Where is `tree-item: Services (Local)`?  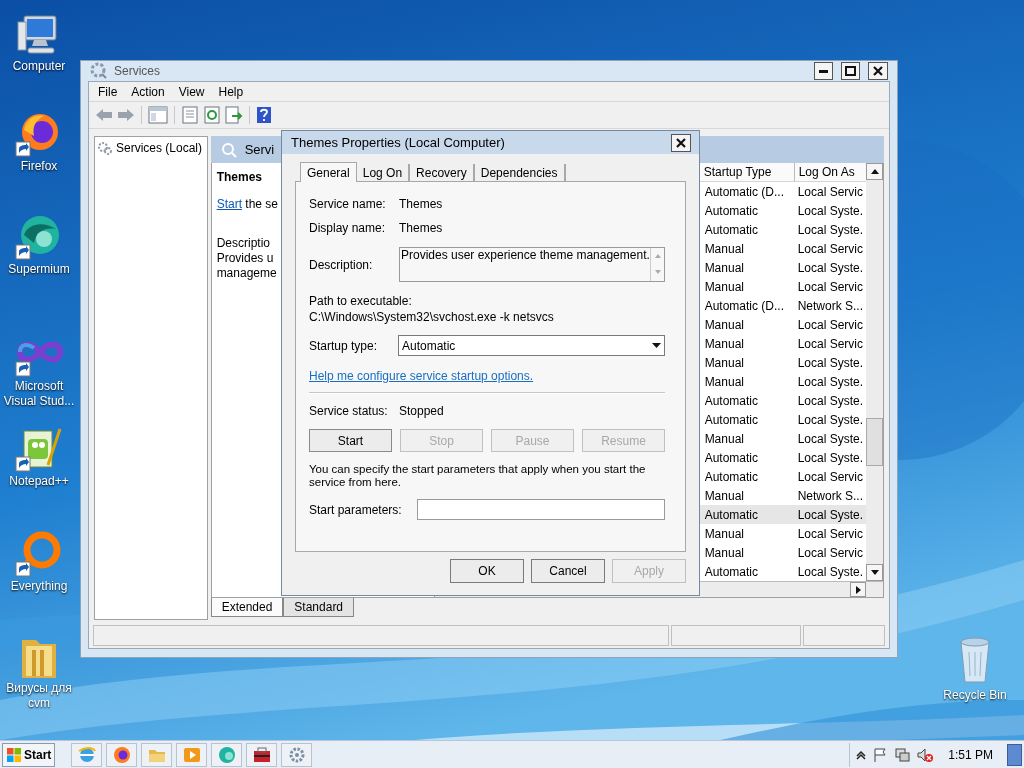
tree-item: Services (Local) is located at coordinates (151, 148).